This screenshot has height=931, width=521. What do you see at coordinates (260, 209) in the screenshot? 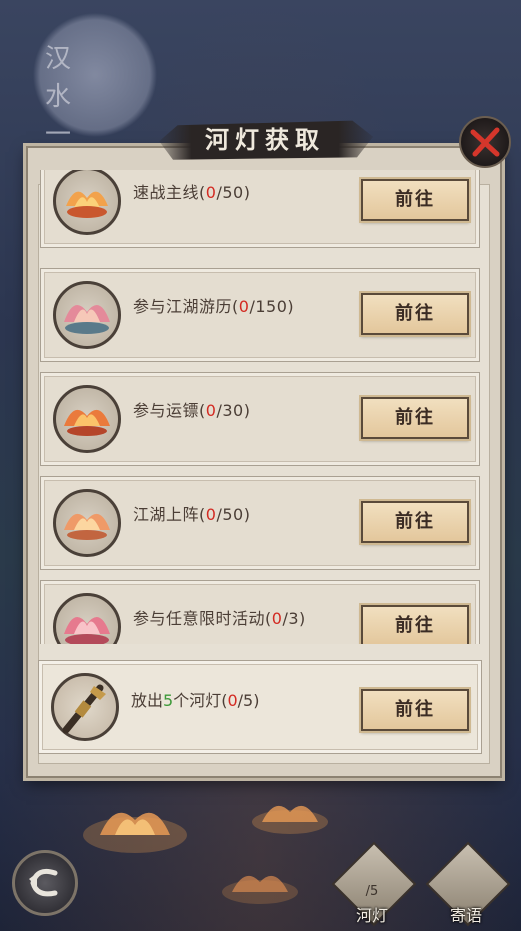
I see `task-row: 速战主线(0/50) 前往` at bounding box center [260, 209].